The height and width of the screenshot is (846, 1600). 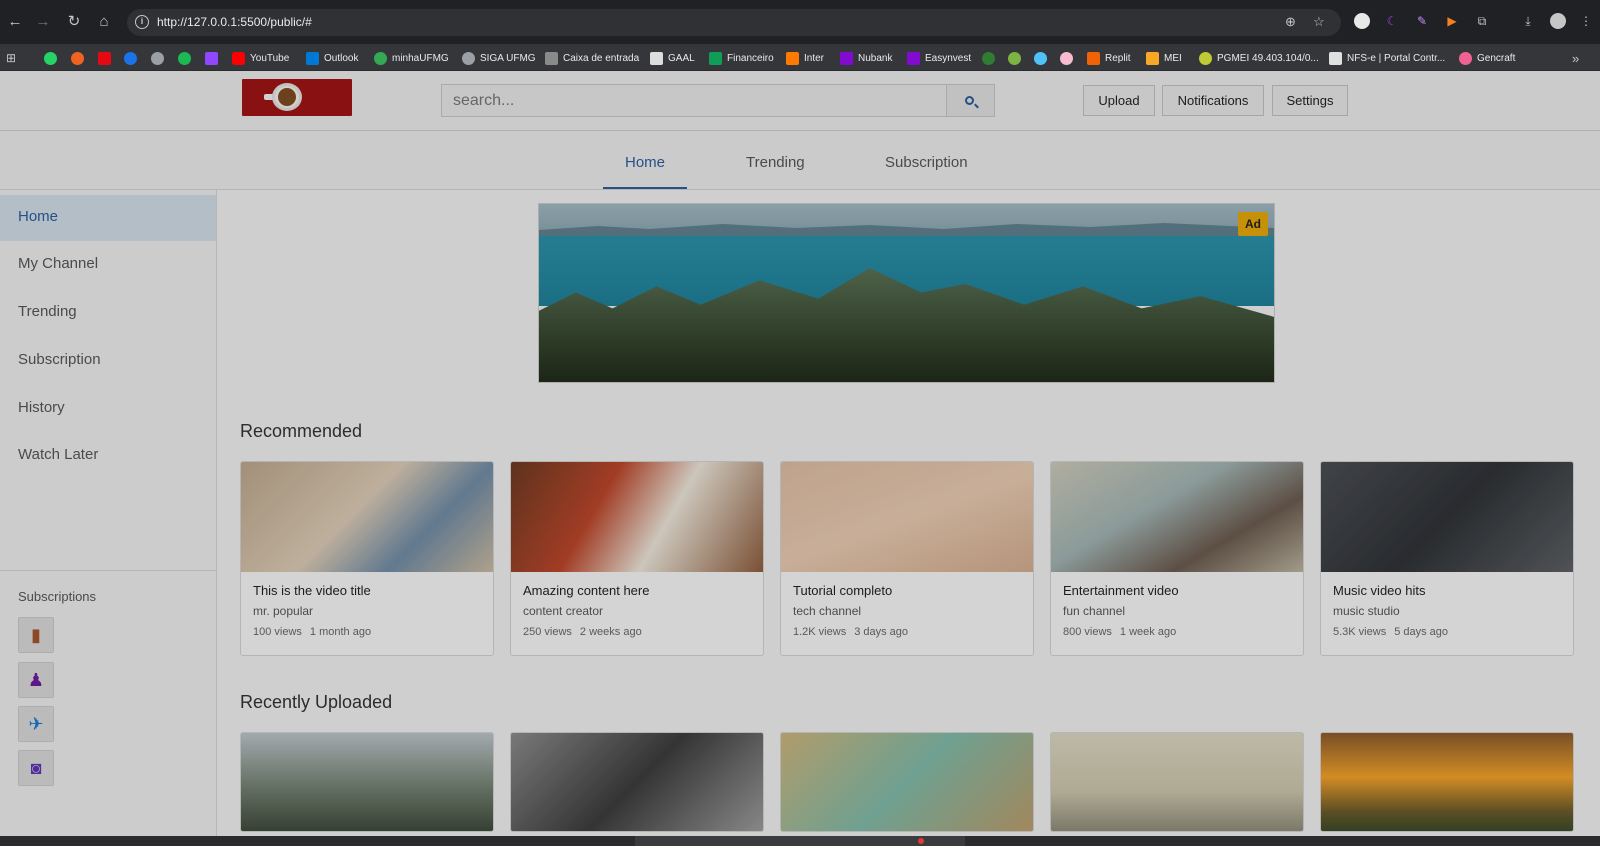 I want to click on reload-icon: ↻, so click(x=74, y=22).